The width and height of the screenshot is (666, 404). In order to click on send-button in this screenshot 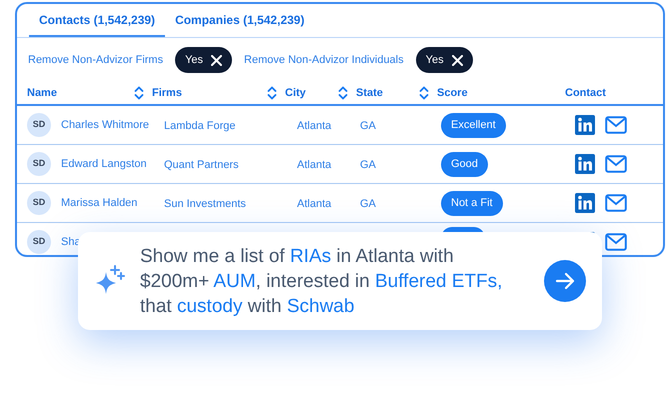, I will do `click(565, 281)`.